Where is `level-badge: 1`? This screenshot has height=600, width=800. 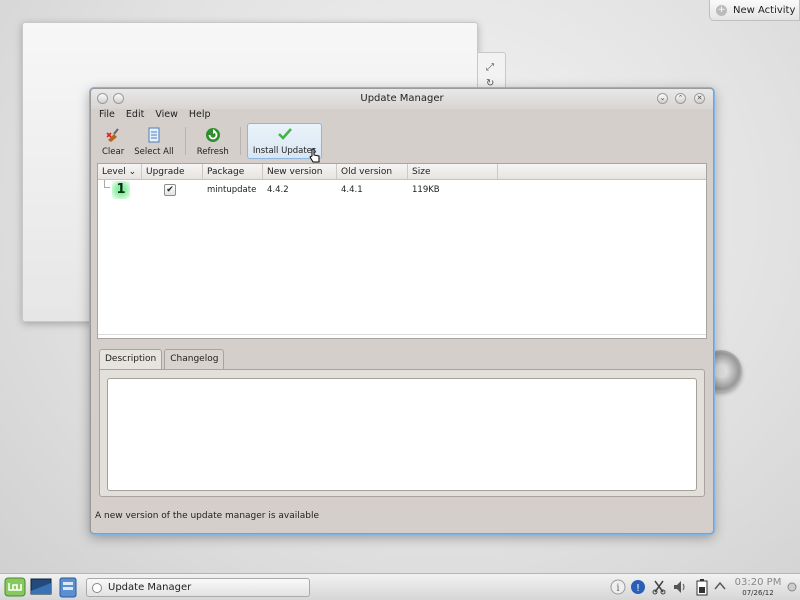 level-badge: 1 is located at coordinates (121, 190).